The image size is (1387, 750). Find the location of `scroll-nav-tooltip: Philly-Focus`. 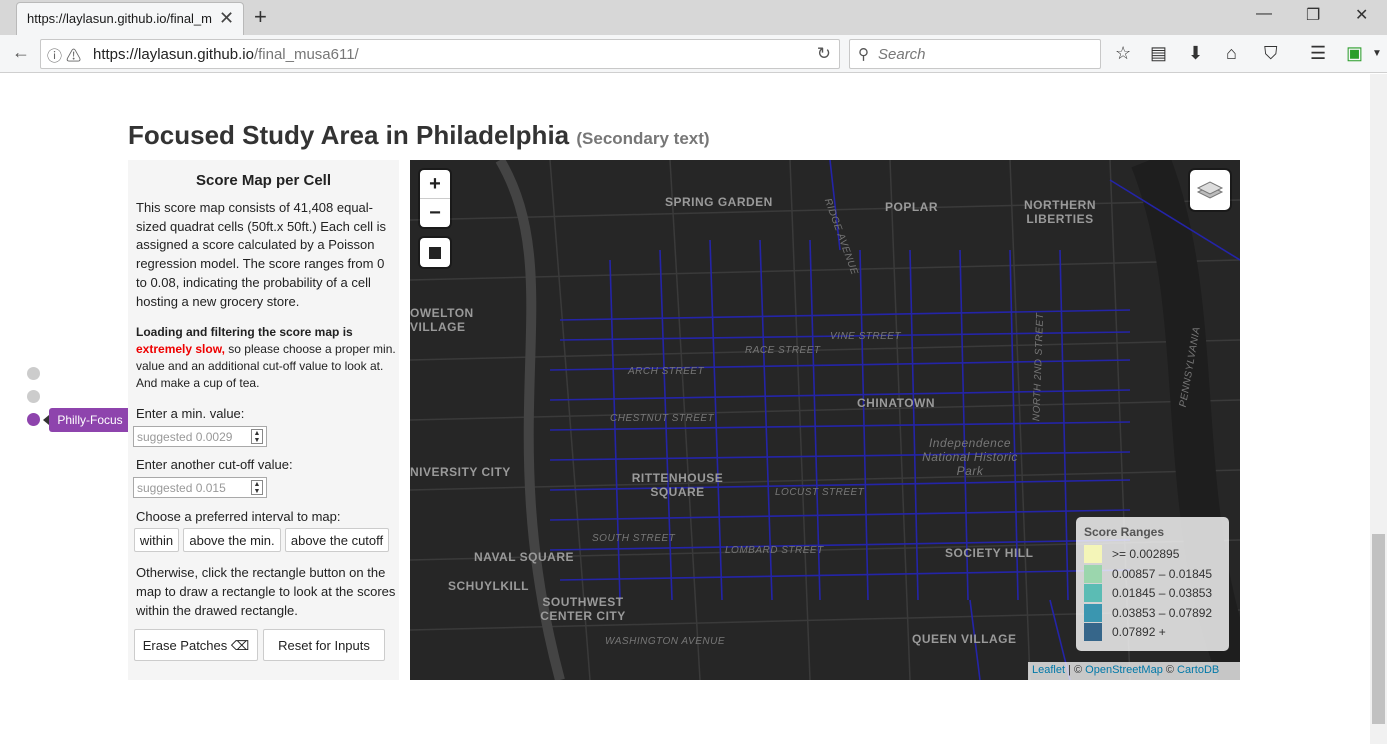

scroll-nav-tooltip: Philly-Focus is located at coordinates (90, 420).